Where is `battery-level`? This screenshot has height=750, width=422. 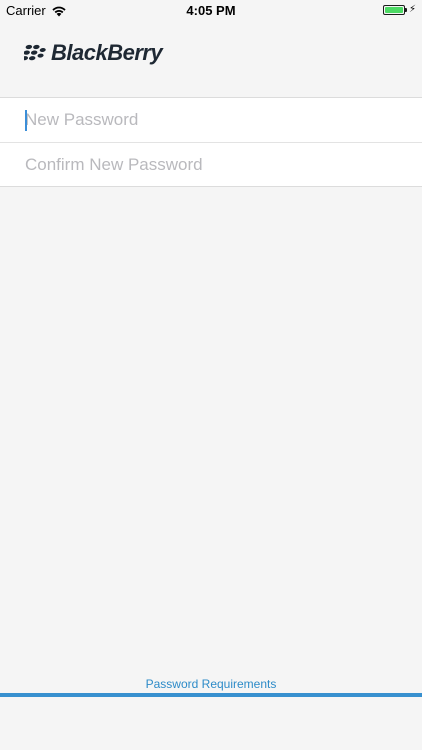 battery-level is located at coordinates (393, 10).